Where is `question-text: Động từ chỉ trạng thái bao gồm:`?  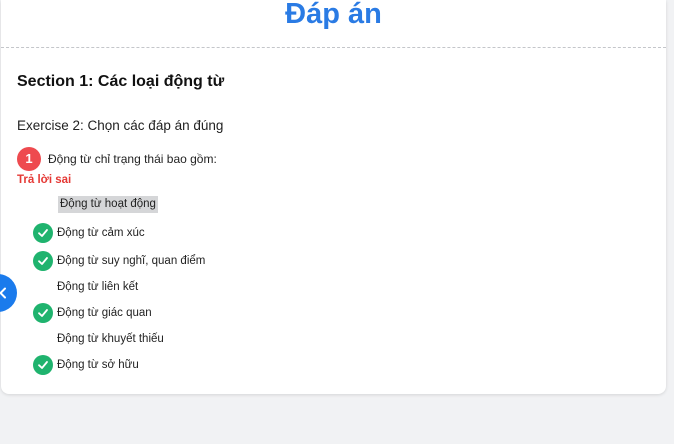
question-text: Động từ chỉ trạng thái bao gồm: is located at coordinates (132, 159).